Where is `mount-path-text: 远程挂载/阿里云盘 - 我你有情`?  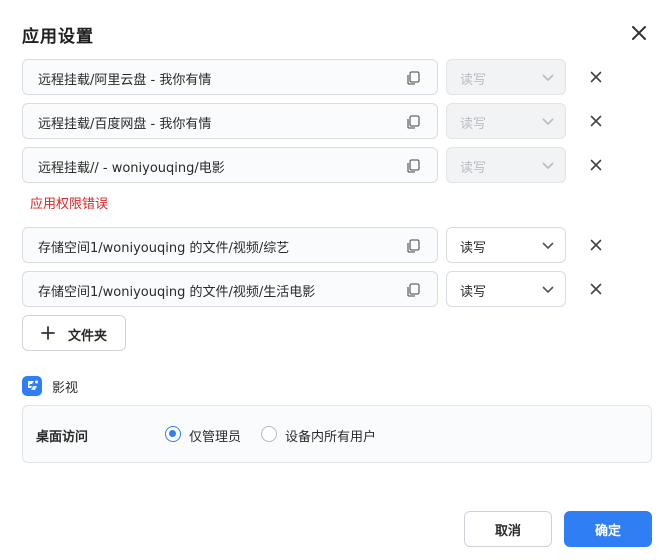
mount-path-text: 远程挂载/阿里云盘 - 我你有情 is located at coordinates (125, 80).